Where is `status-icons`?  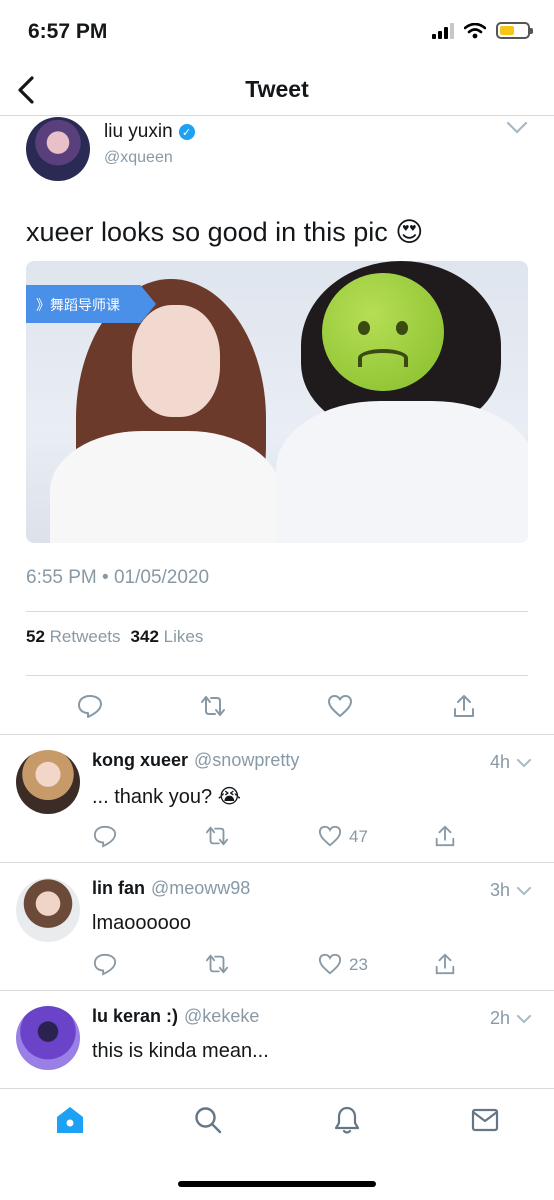
status-icons is located at coordinates (482, 30).